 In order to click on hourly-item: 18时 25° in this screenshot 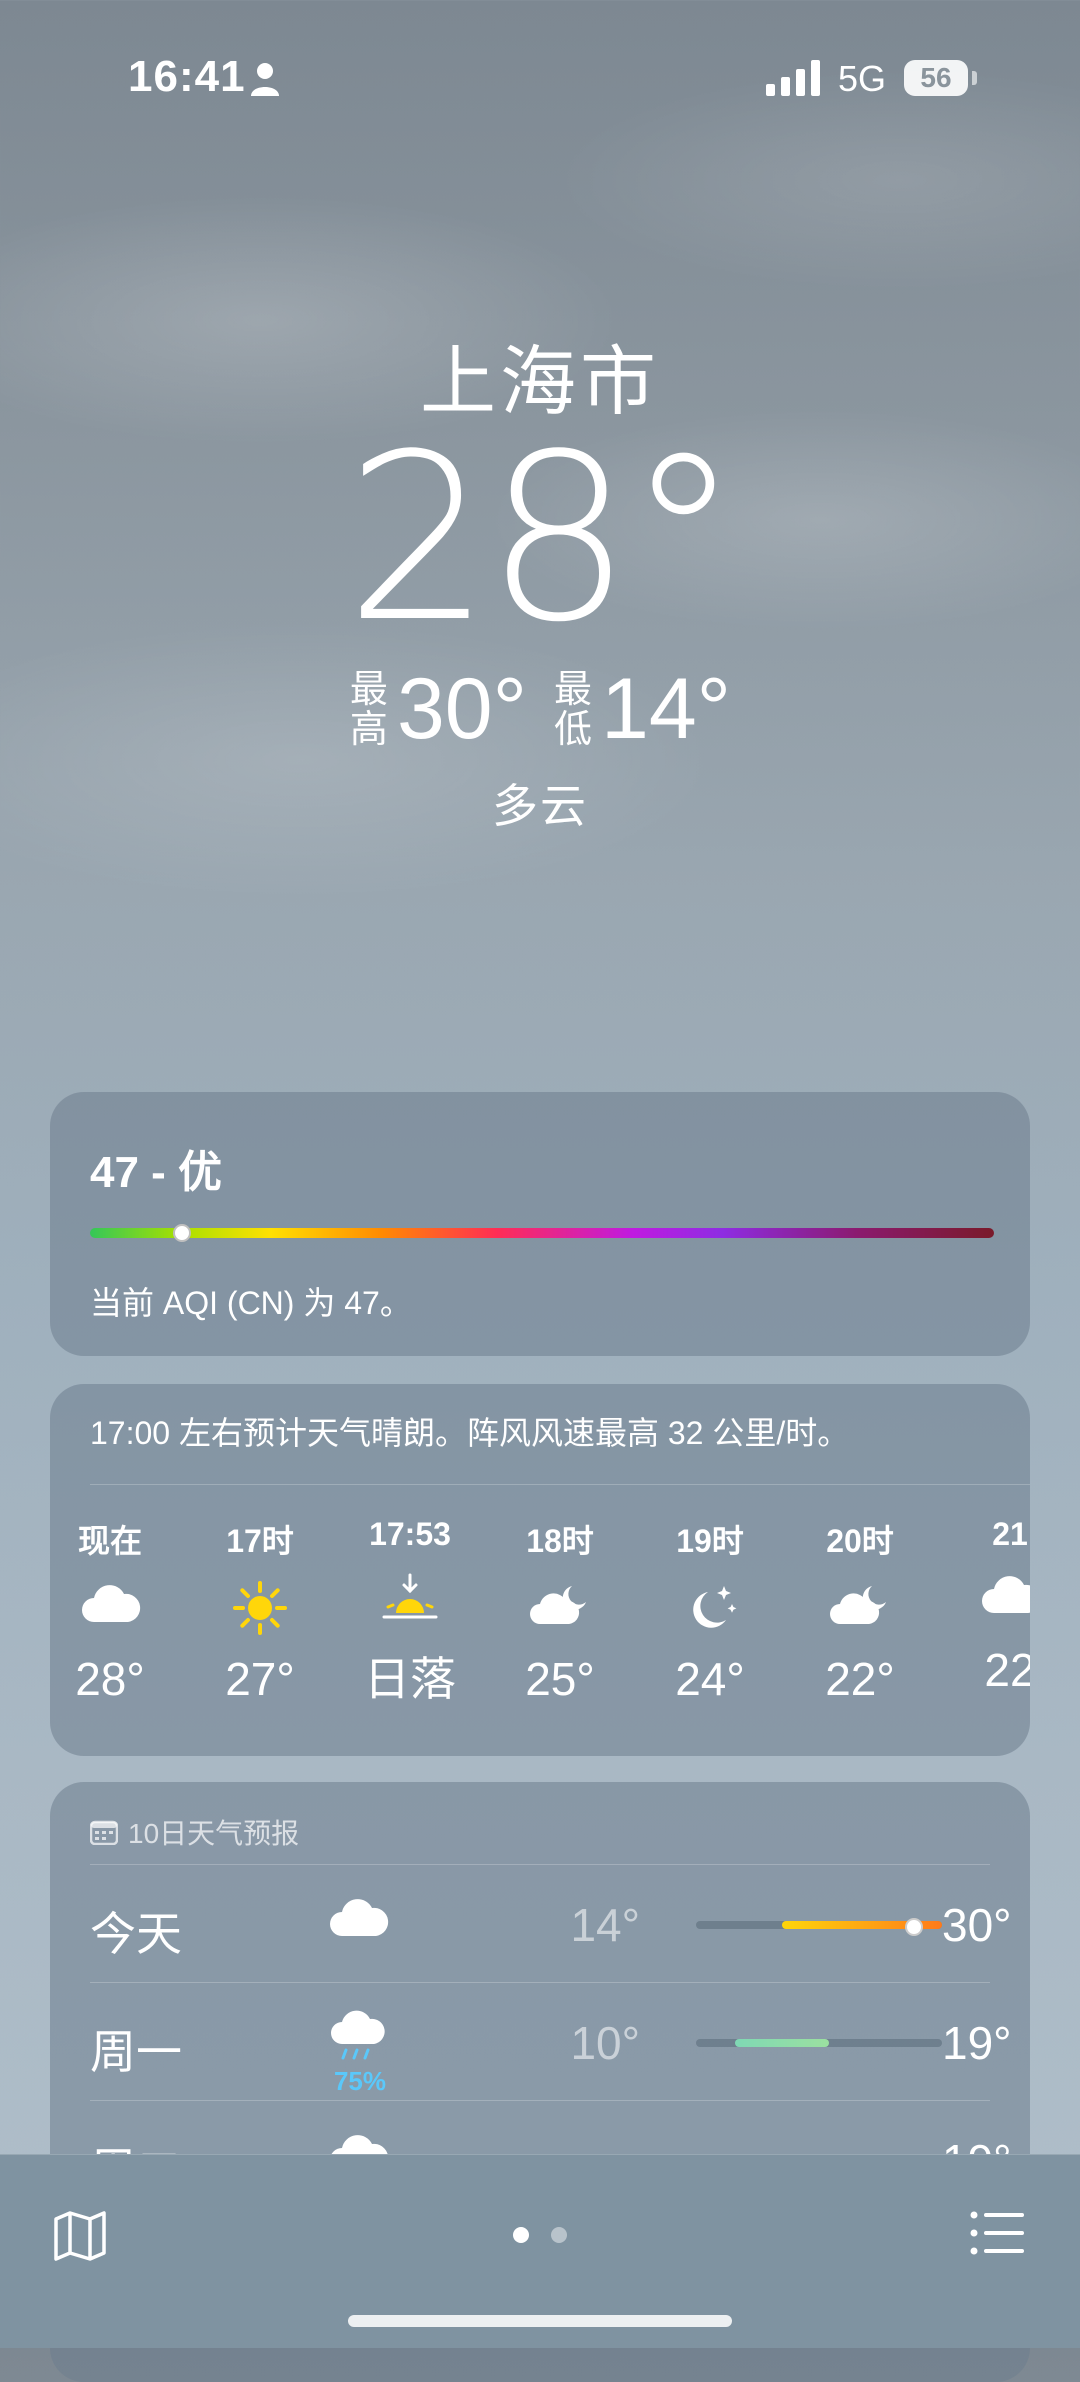, I will do `click(560, 1611)`.